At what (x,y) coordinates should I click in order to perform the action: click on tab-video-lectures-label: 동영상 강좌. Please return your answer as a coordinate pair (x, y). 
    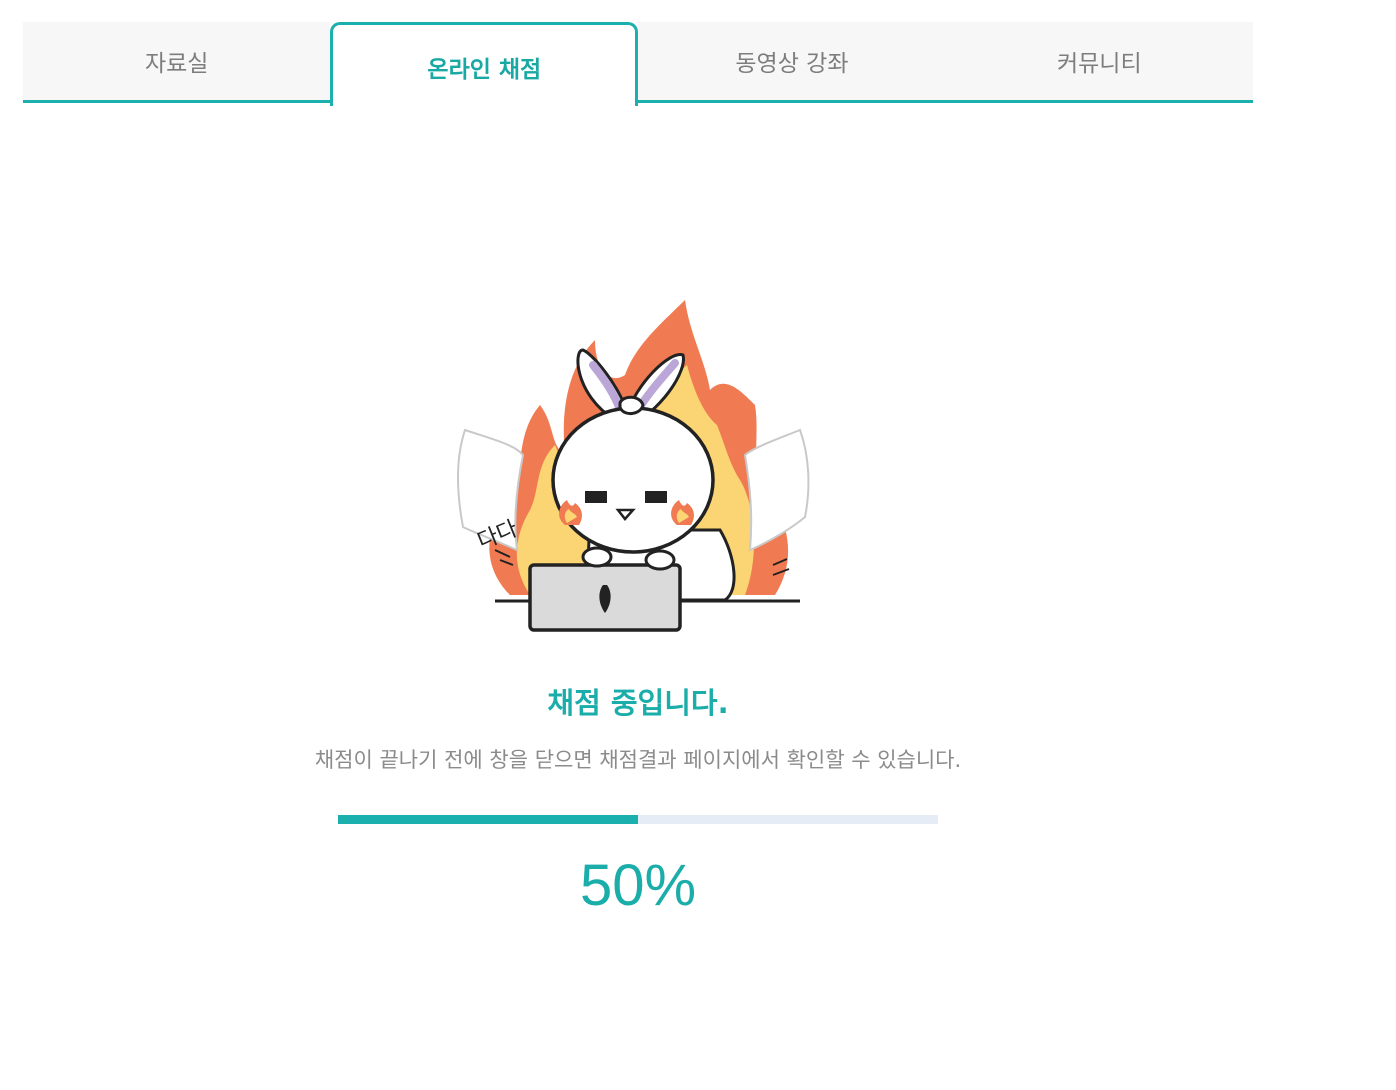
    Looking at the image, I should click on (792, 64).